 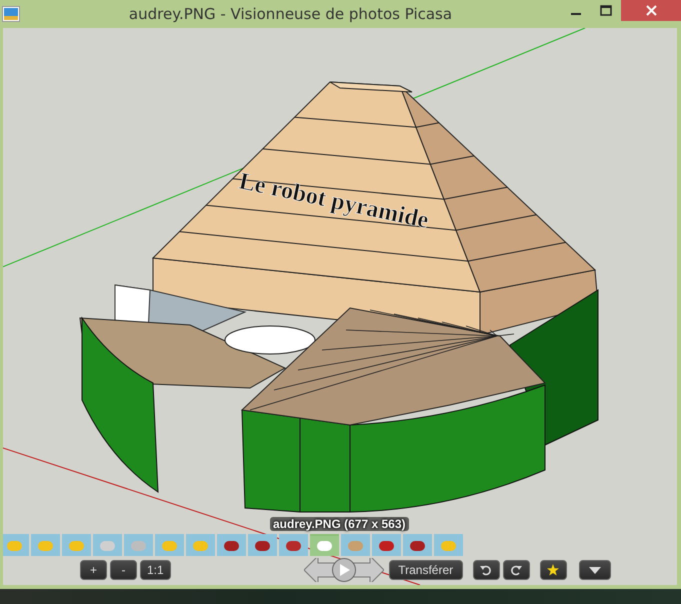 I want to click on navigation-control, so click(x=344, y=570).